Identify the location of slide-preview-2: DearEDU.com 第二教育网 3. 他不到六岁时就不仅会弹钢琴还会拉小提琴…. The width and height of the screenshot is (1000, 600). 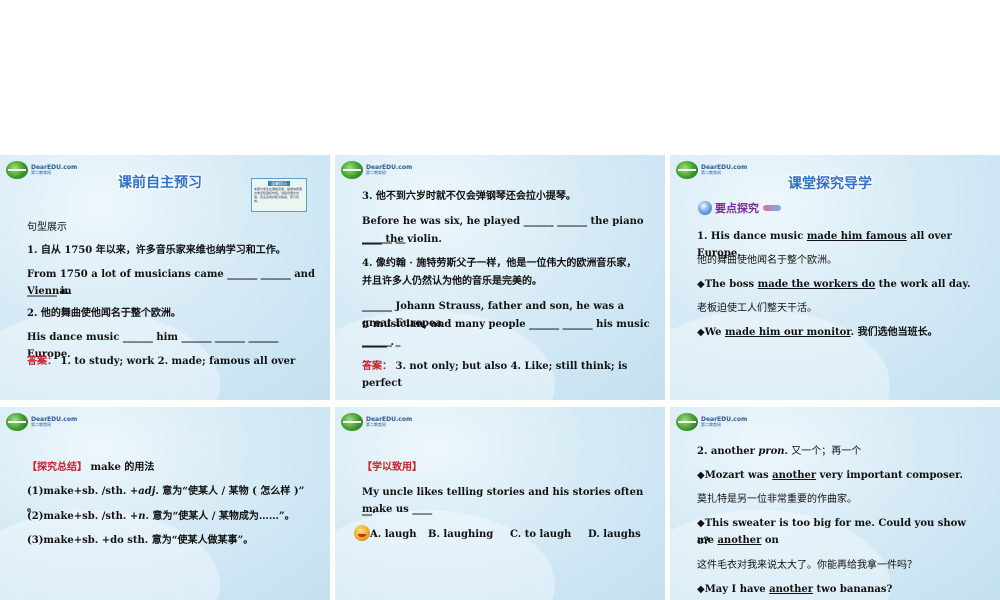
(500, 277).